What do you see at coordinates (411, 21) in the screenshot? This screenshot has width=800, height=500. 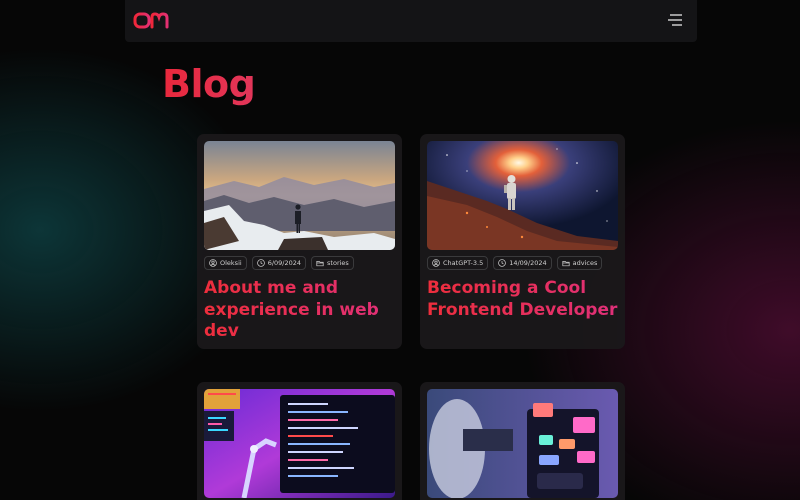 I see `top-navbar` at bounding box center [411, 21].